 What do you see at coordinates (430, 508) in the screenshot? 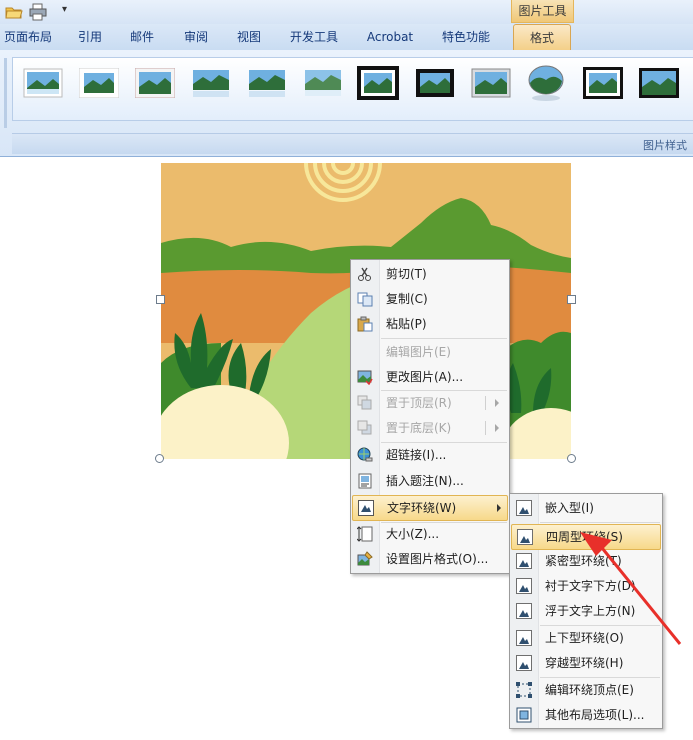
I see `menu-item-text-wrapping: 文字环绕(W)` at bounding box center [430, 508].